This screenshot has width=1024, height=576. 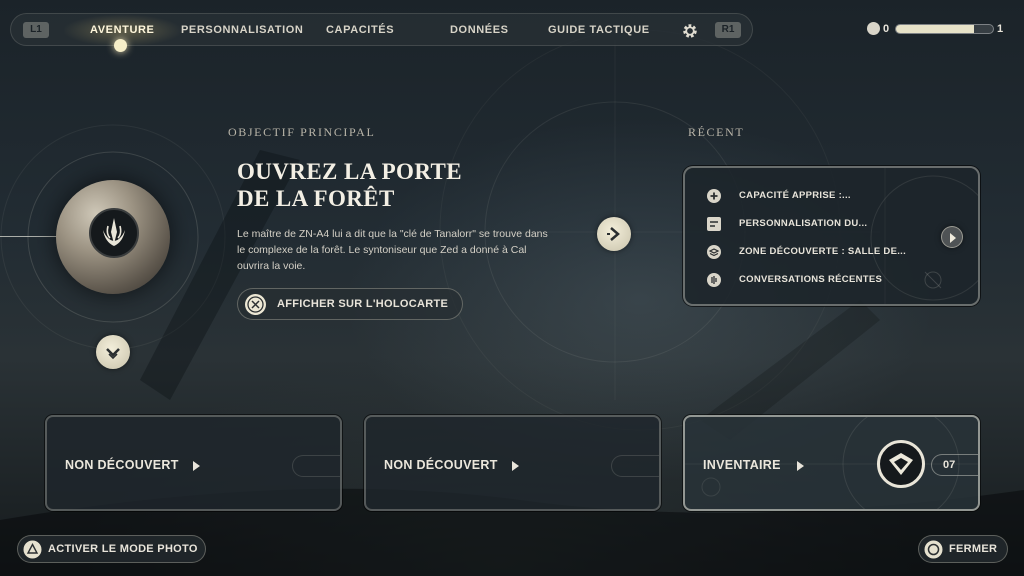 I want to click on plus-icon, so click(x=714, y=196).